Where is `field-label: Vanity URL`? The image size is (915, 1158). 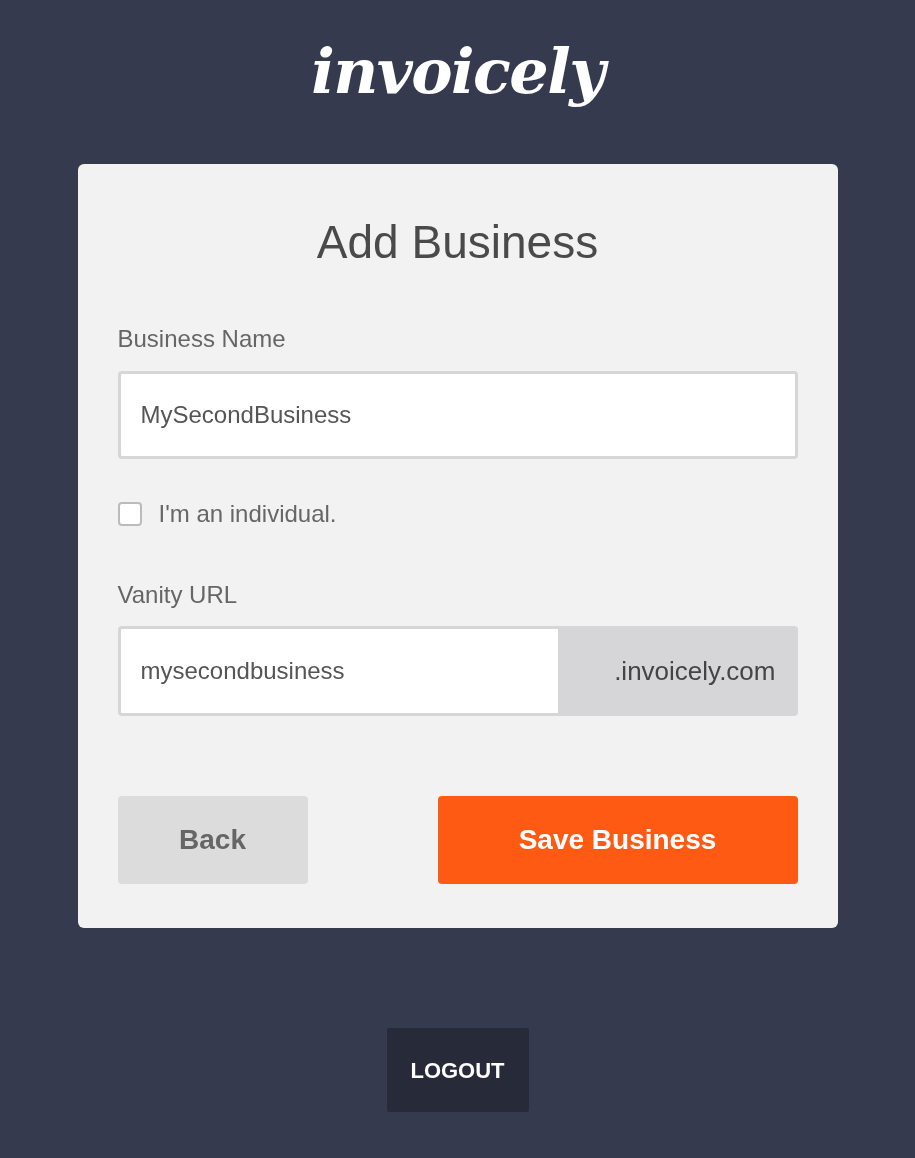 field-label: Vanity URL is located at coordinates (177, 595).